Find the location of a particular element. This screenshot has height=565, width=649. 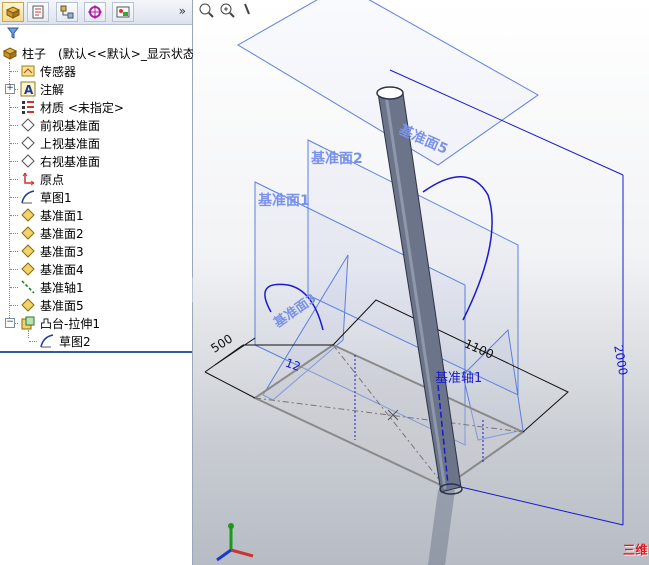

tree-item-label: 原点 is located at coordinates (52, 180).